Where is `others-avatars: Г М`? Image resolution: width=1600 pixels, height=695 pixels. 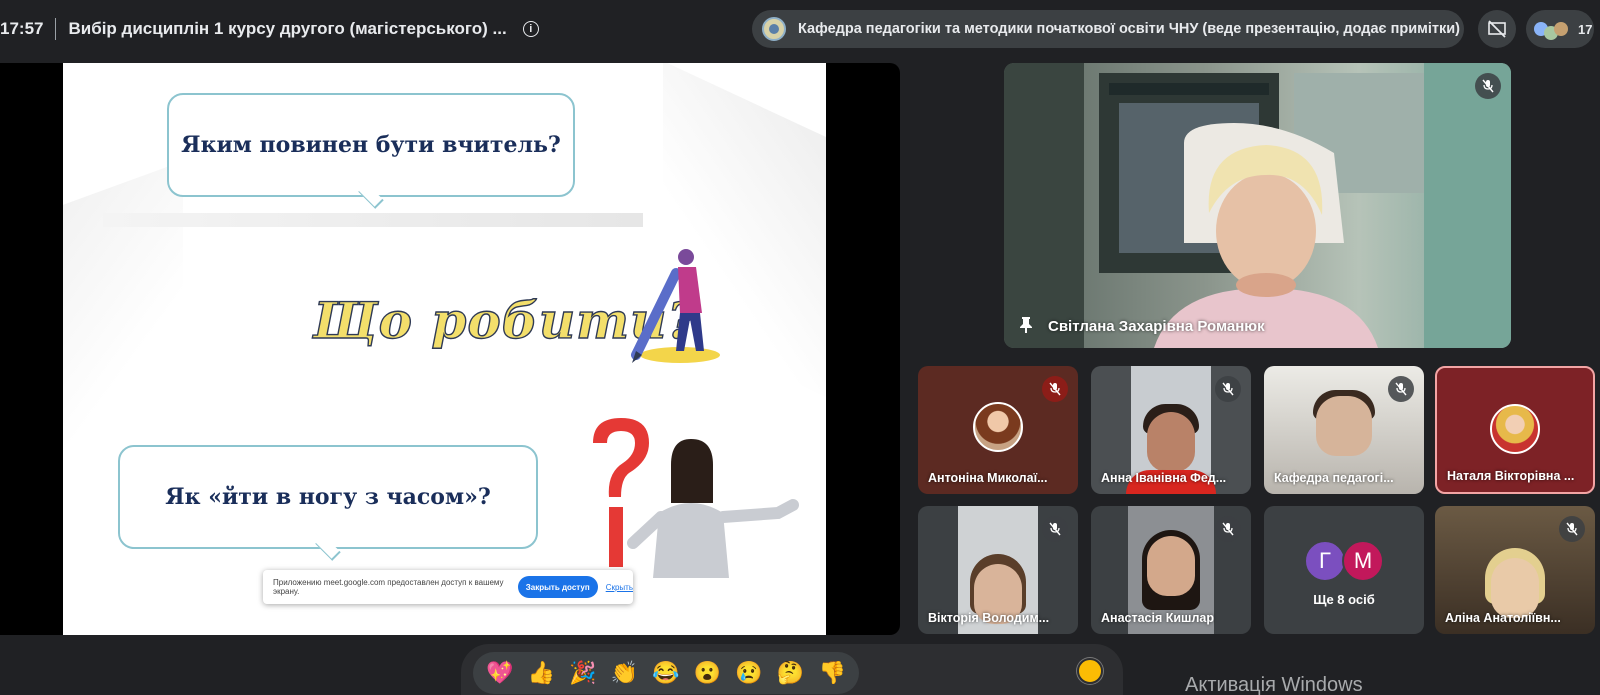 others-avatars: Г М is located at coordinates (1344, 561).